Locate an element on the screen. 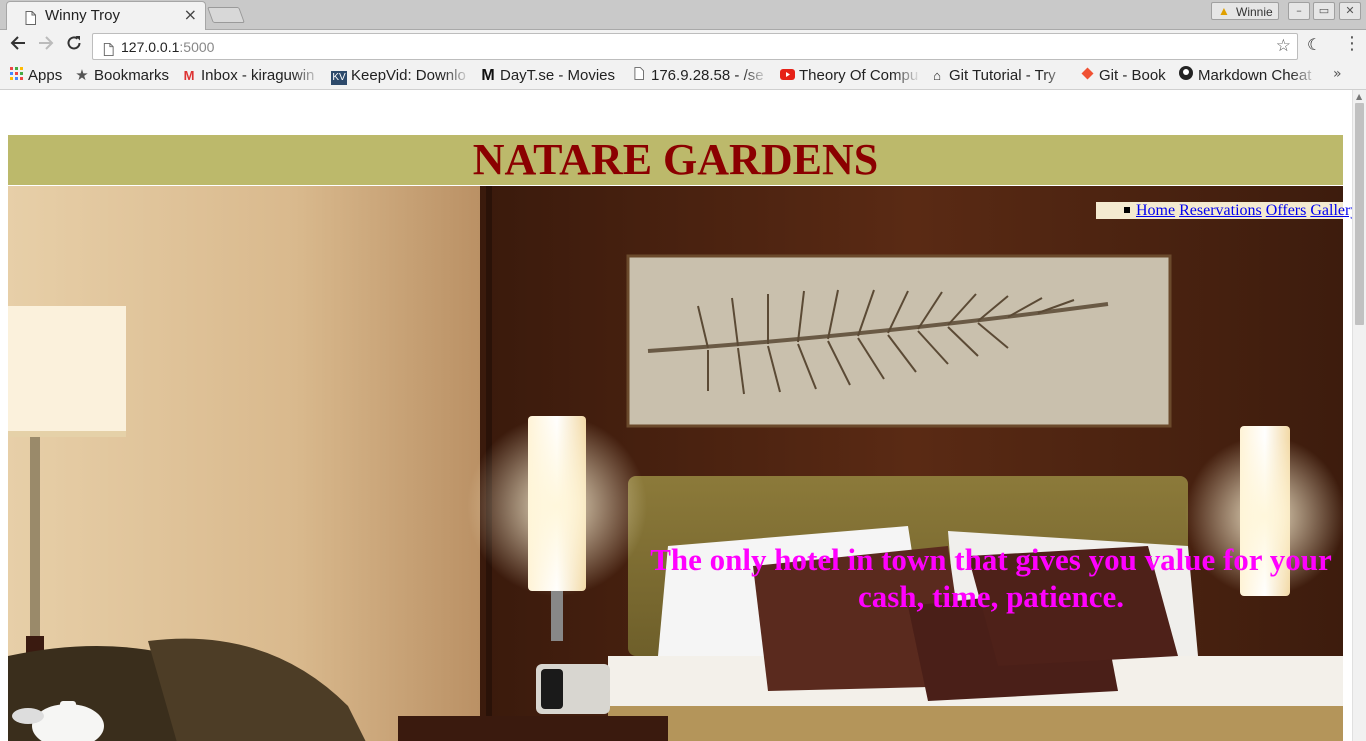 The image size is (1366, 741). bookmark-markdown: Markdown Cheat is located at coordinates (1248, 76).